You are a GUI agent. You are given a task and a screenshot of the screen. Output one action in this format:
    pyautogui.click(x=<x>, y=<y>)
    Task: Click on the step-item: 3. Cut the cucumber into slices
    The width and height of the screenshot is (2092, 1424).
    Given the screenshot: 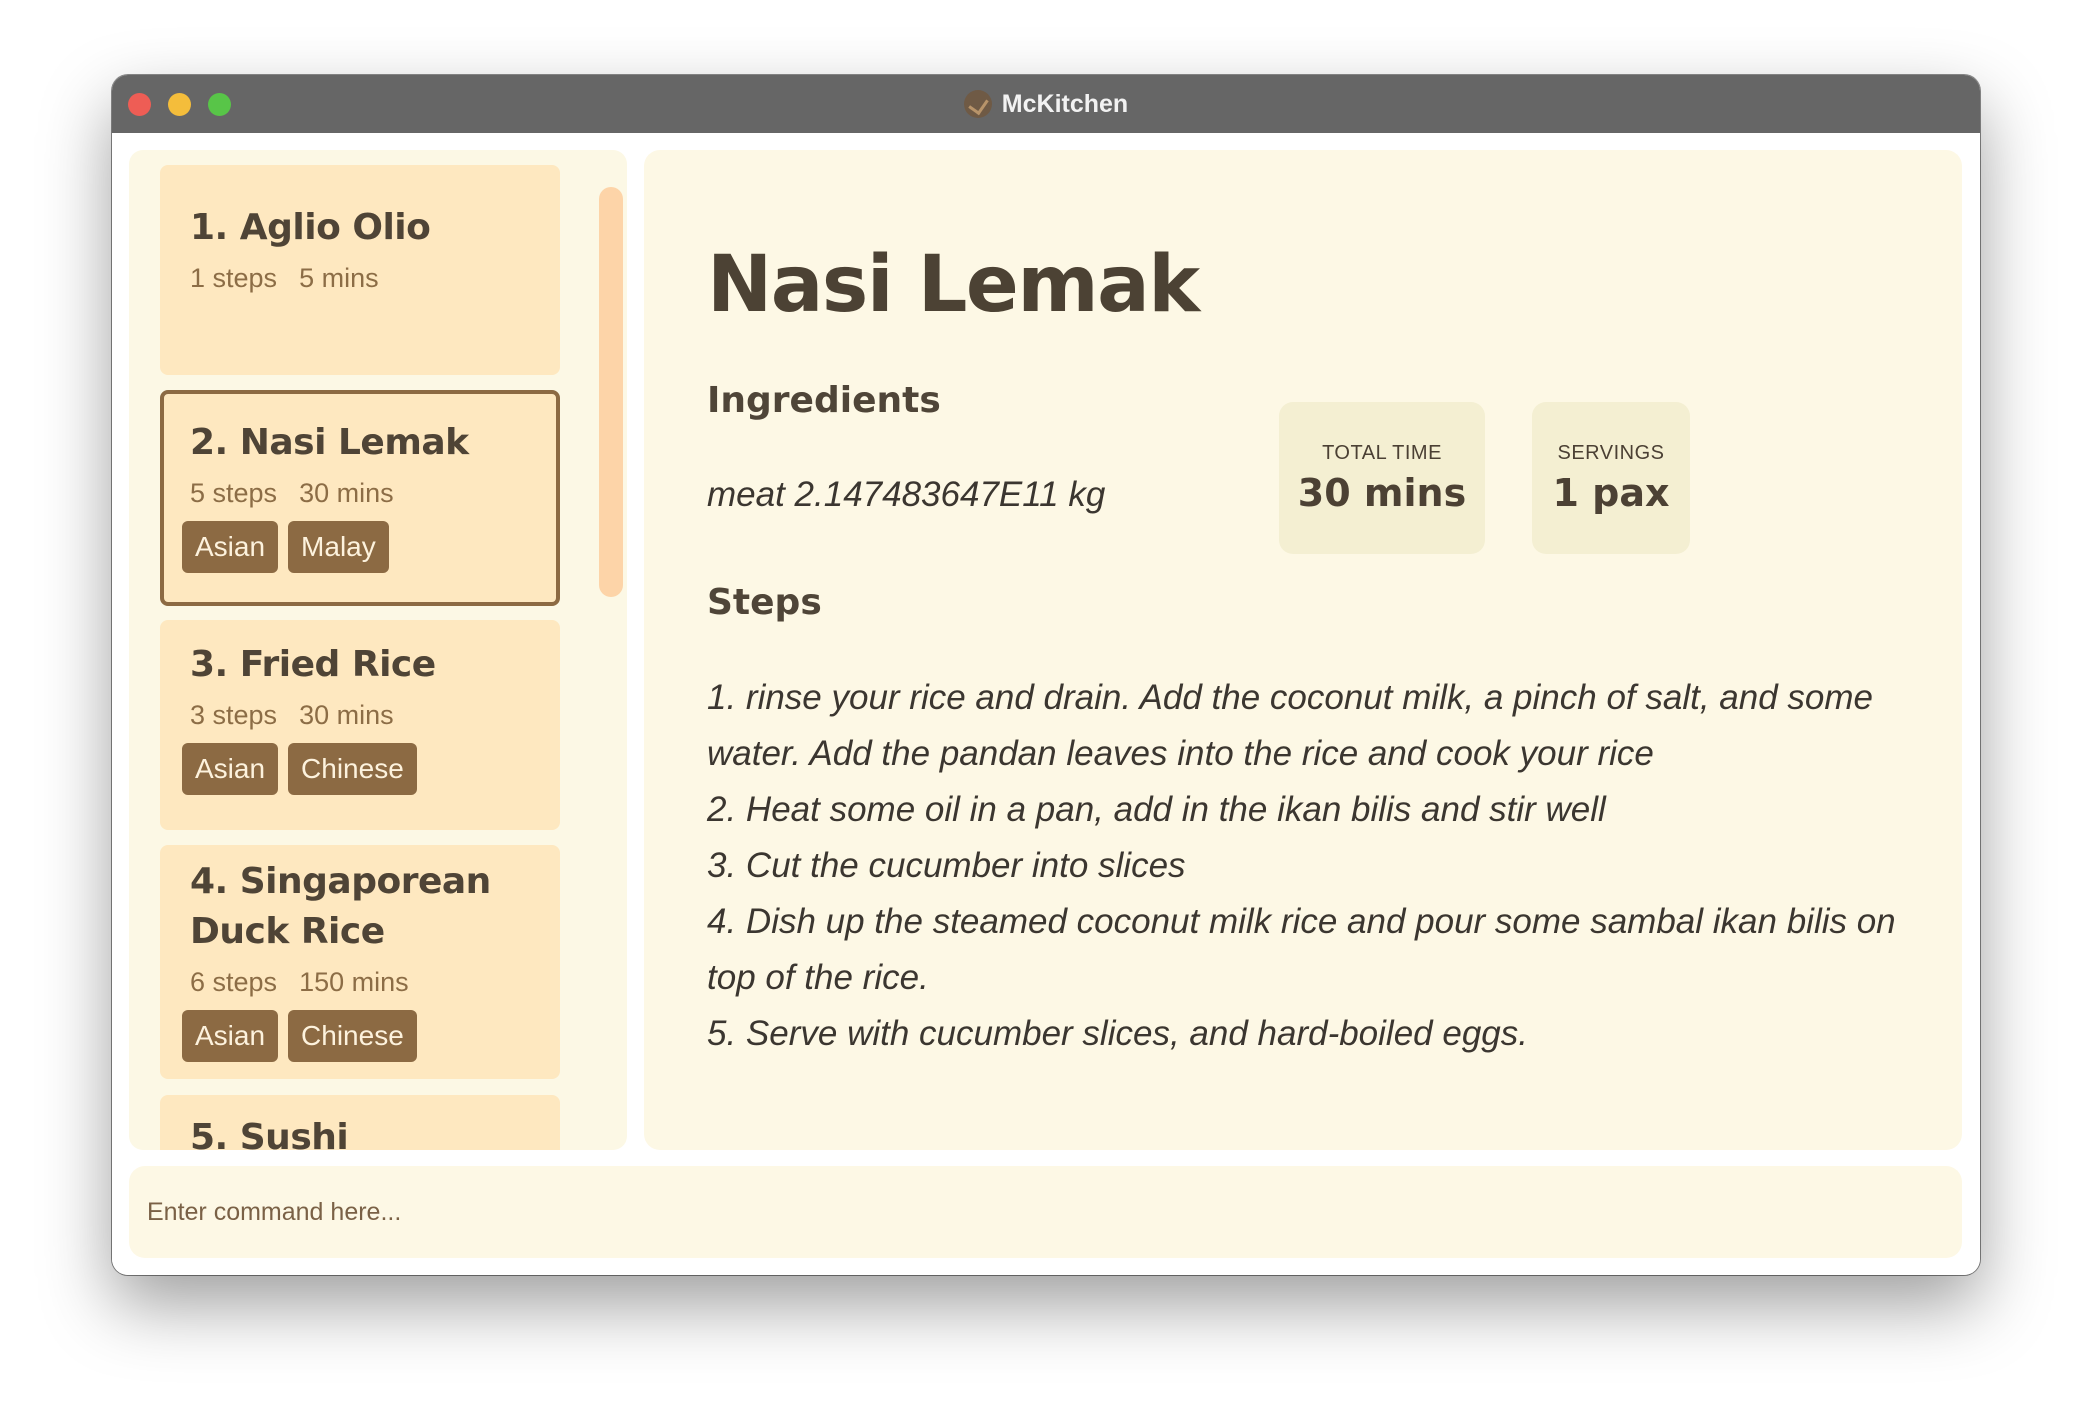 What is the action you would take?
    pyautogui.click(x=946, y=865)
    